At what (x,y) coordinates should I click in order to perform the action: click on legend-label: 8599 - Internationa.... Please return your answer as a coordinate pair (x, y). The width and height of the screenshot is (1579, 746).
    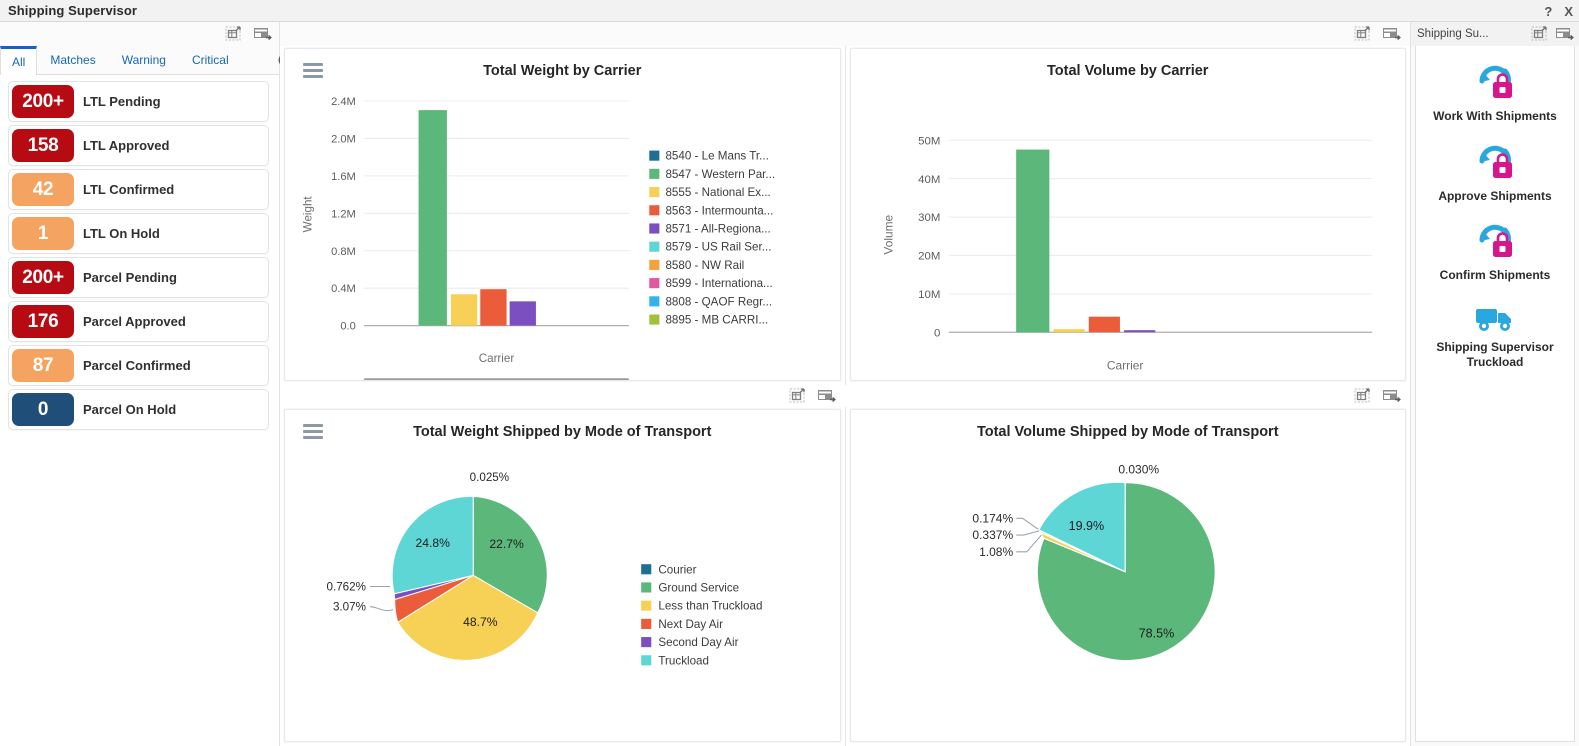
    Looking at the image, I should click on (718, 283).